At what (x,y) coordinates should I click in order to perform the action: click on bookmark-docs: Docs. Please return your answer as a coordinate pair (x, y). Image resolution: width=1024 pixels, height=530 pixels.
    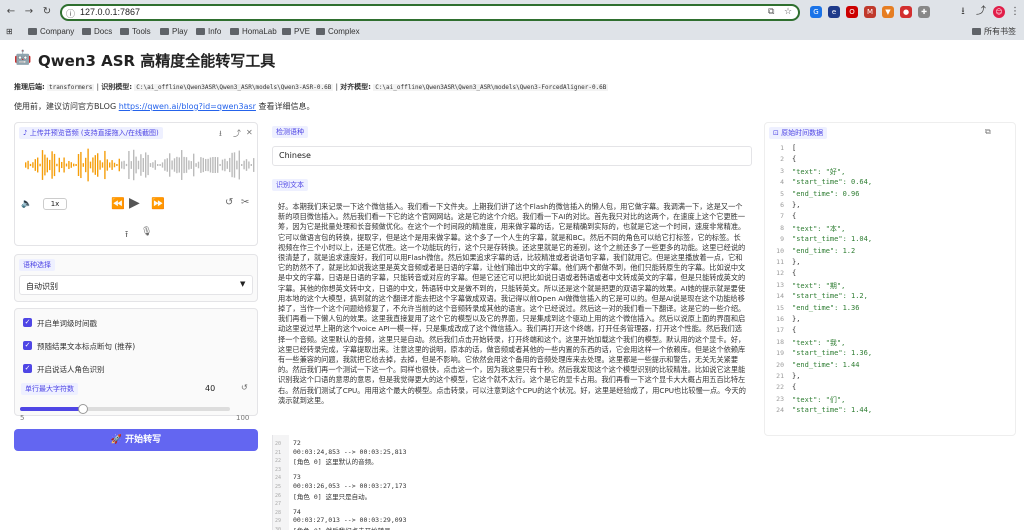
    Looking at the image, I should click on (97, 32).